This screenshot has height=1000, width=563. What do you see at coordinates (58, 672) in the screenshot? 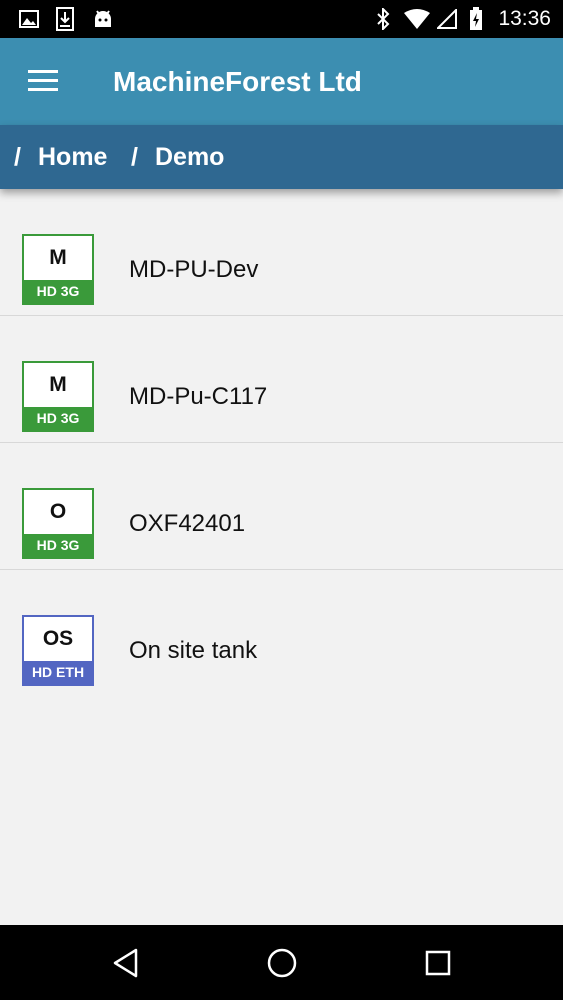
I see `badge-type: HD ETH` at bounding box center [58, 672].